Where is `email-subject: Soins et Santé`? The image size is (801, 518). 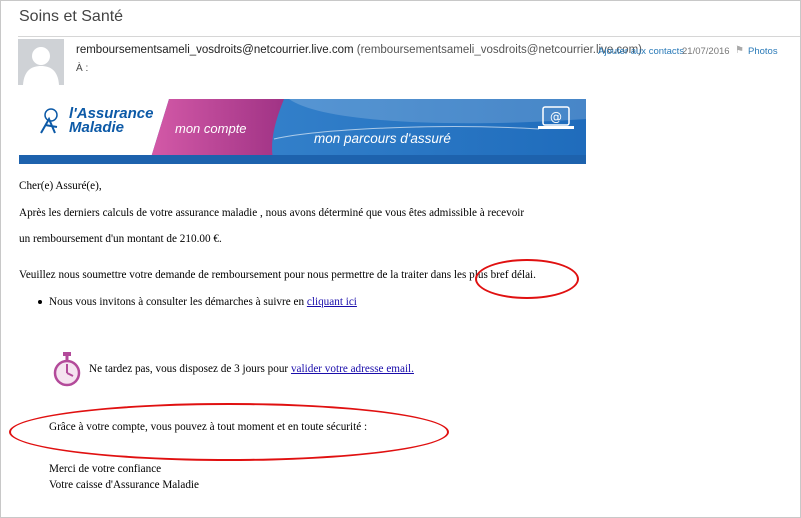
email-subject: Soins et Santé is located at coordinates (71, 16).